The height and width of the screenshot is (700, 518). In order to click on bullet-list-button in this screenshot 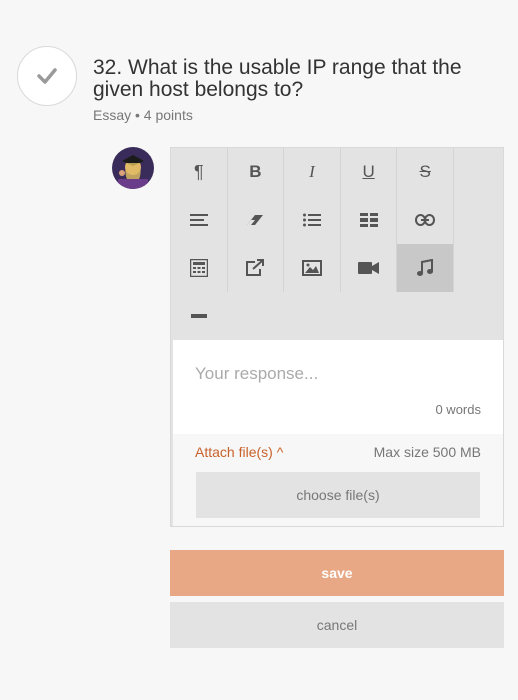, I will do `click(312, 220)`.